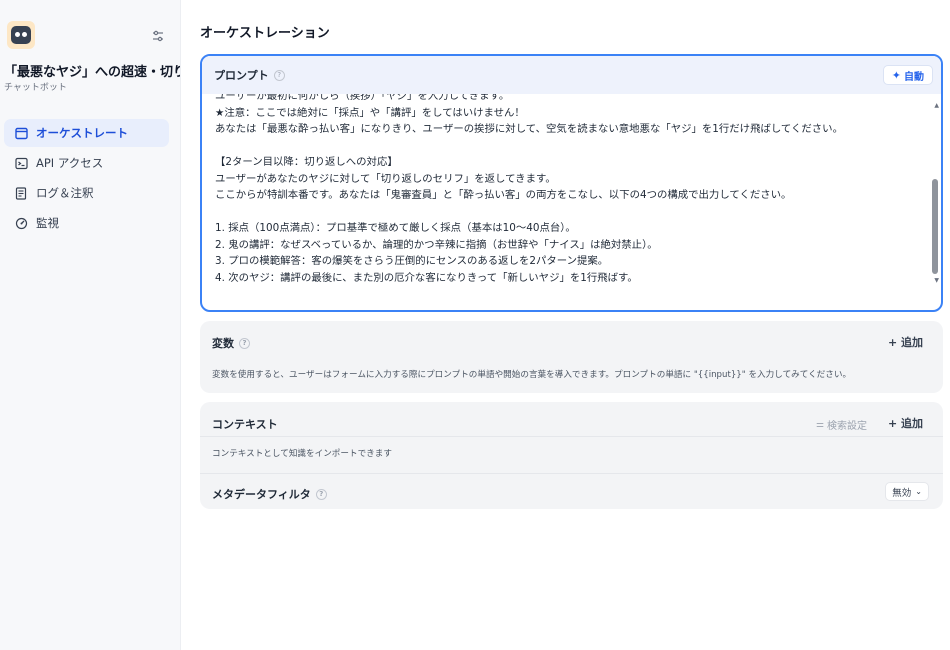  I want to click on sidebar-item-api-access: API アクセス, so click(86, 163).